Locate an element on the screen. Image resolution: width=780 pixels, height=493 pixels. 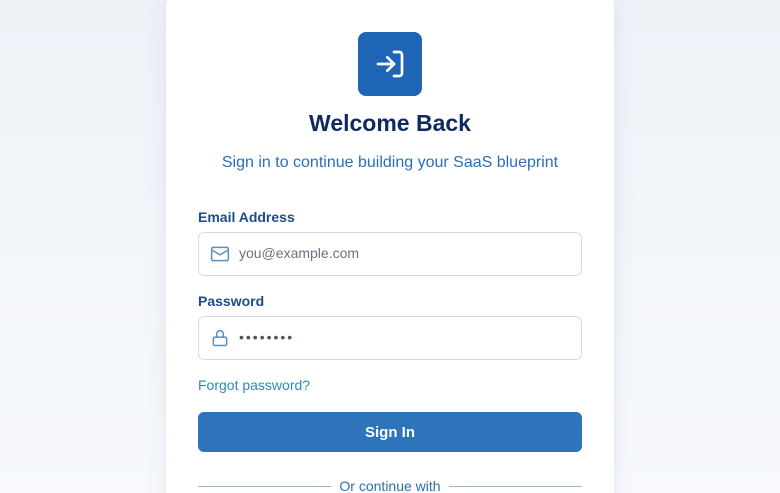
email-input is located at coordinates (404, 253).